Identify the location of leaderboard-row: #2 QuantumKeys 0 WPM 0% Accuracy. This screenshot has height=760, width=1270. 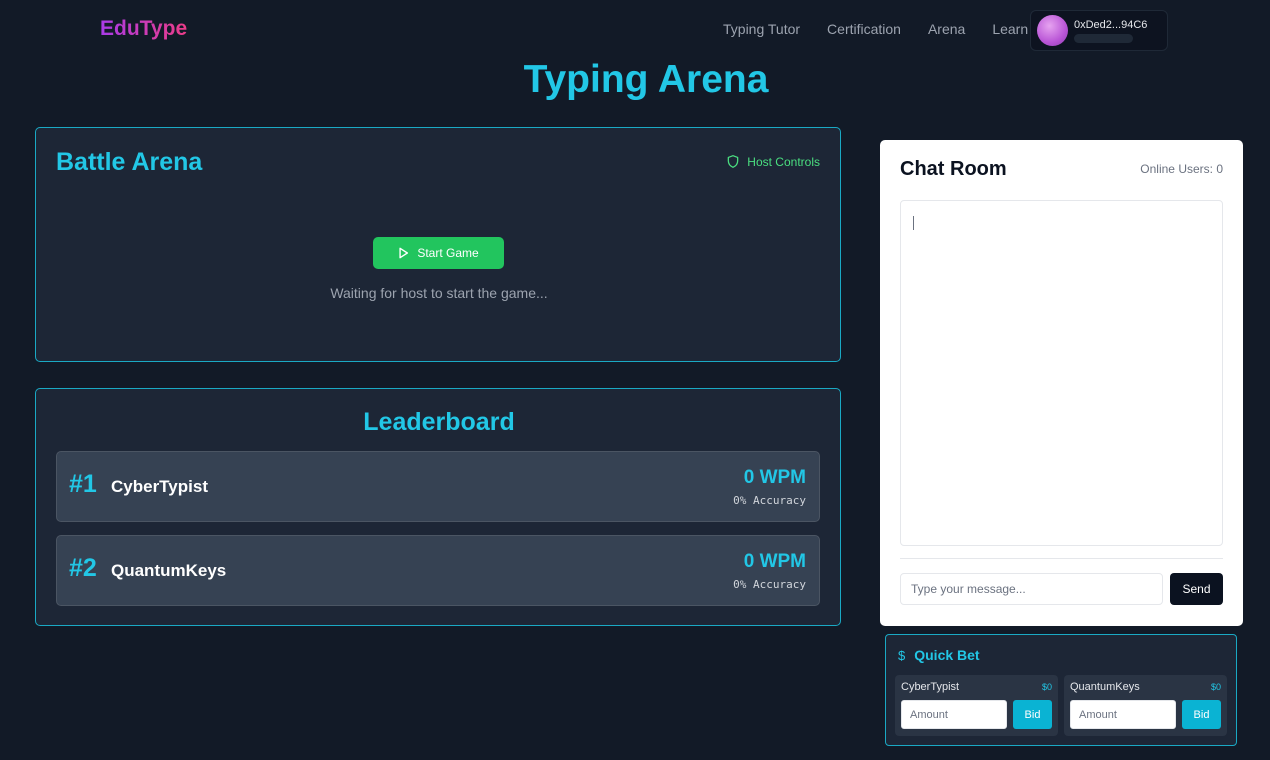
(438, 570).